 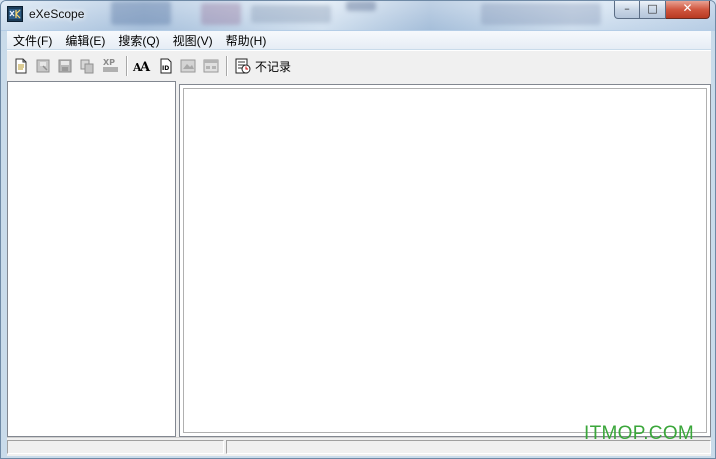 I want to click on maximize-icon: □, so click(x=652, y=8).